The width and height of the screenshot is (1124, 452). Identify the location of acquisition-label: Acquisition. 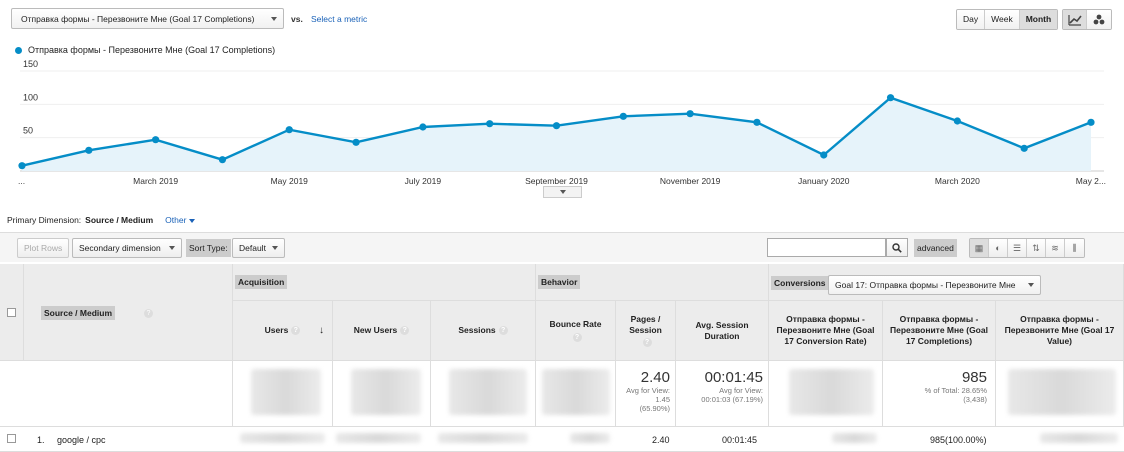
(261, 282).